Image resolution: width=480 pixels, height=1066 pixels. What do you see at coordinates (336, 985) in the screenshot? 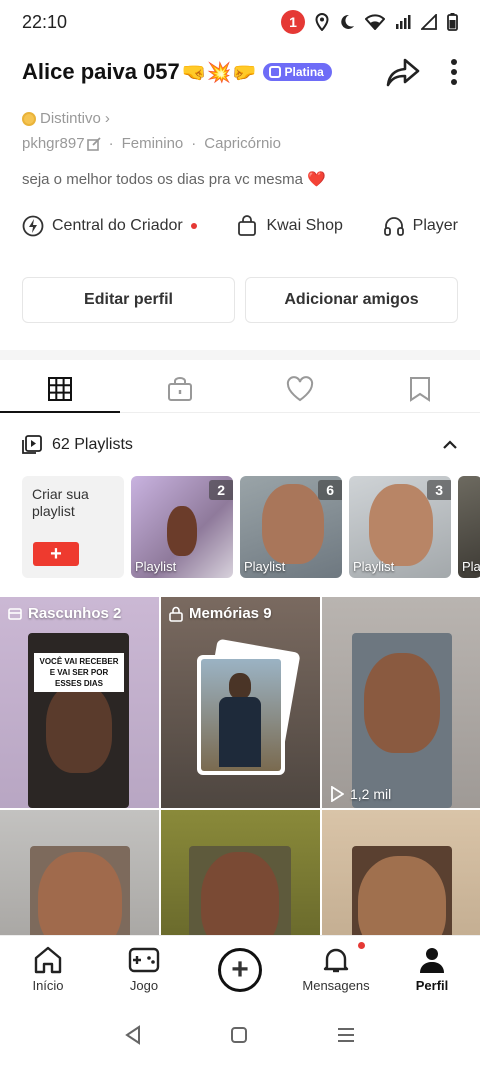
I see `nav-messages-label: Mensagens` at bounding box center [336, 985].